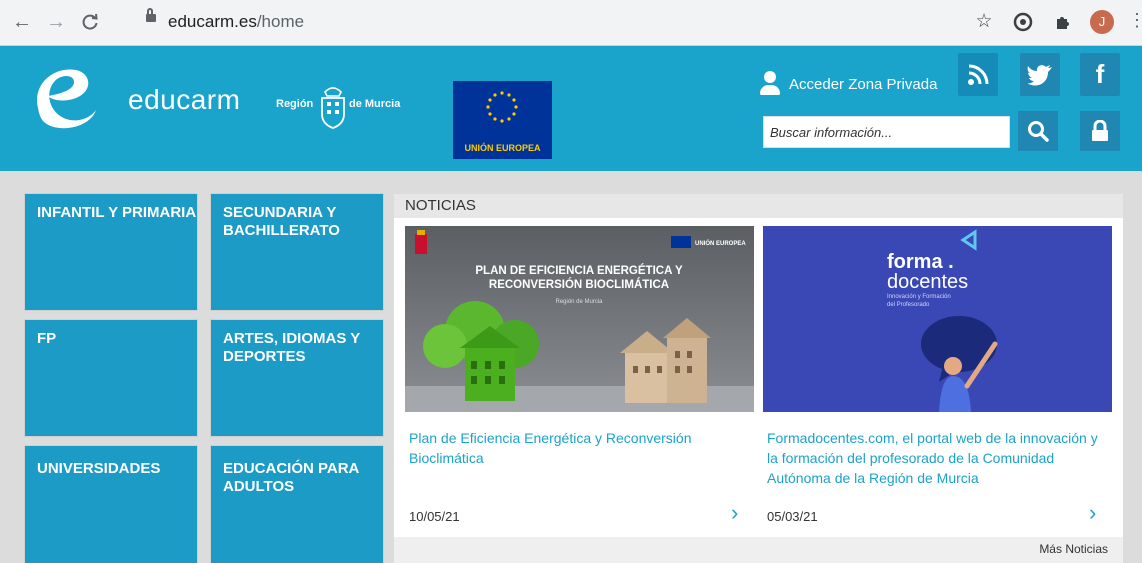 Image resolution: width=1142 pixels, height=563 pixels. Describe the element at coordinates (151, 15) in the screenshot. I see `lock-icon` at that location.